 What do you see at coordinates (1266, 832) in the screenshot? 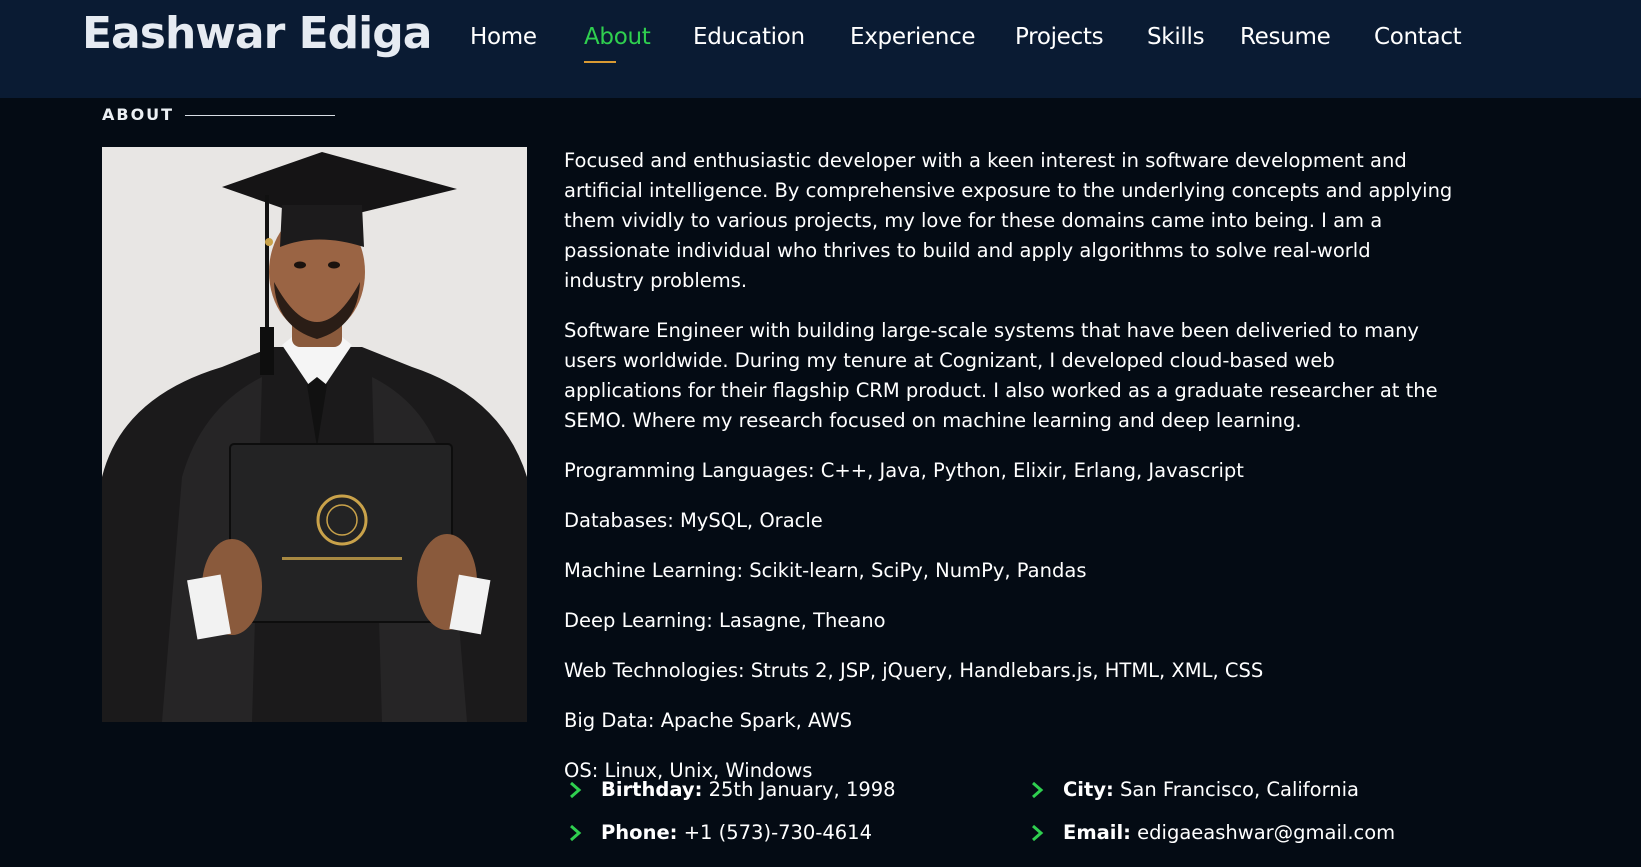
I see `email-value: edigaeashwar@gmail.com` at bounding box center [1266, 832].